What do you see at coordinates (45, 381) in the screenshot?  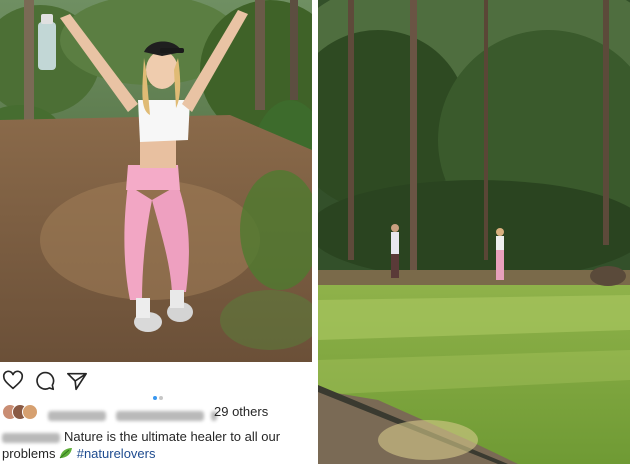 I see `comment-icon` at bounding box center [45, 381].